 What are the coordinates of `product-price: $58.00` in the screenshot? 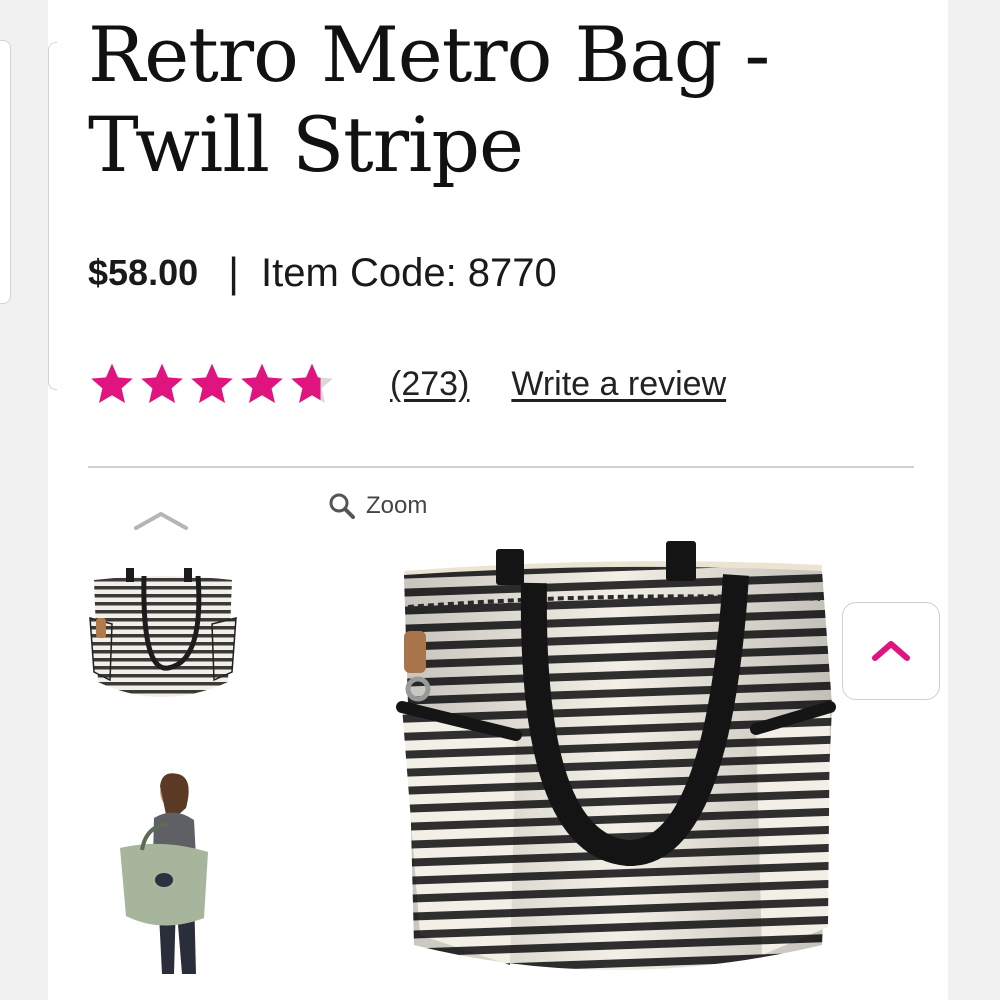 It's located at (143, 272).